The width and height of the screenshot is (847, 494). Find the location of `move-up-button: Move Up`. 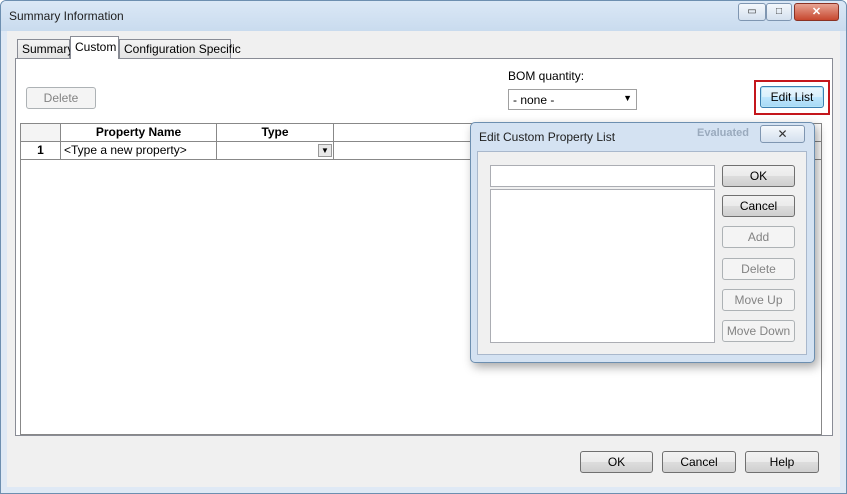

move-up-button: Move Up is located at coordinates (758, 300).